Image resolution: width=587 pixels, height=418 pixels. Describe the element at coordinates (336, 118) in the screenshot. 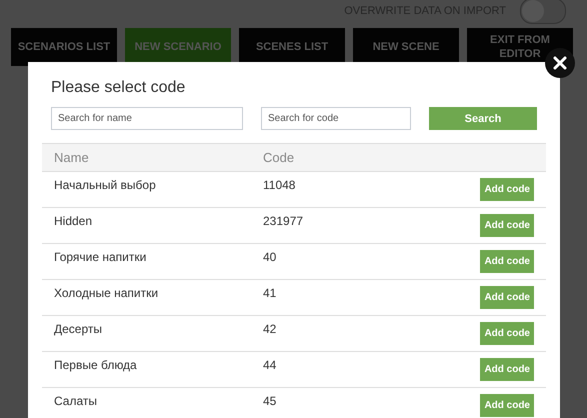

I see `code-search-field: Search for code` at that location.